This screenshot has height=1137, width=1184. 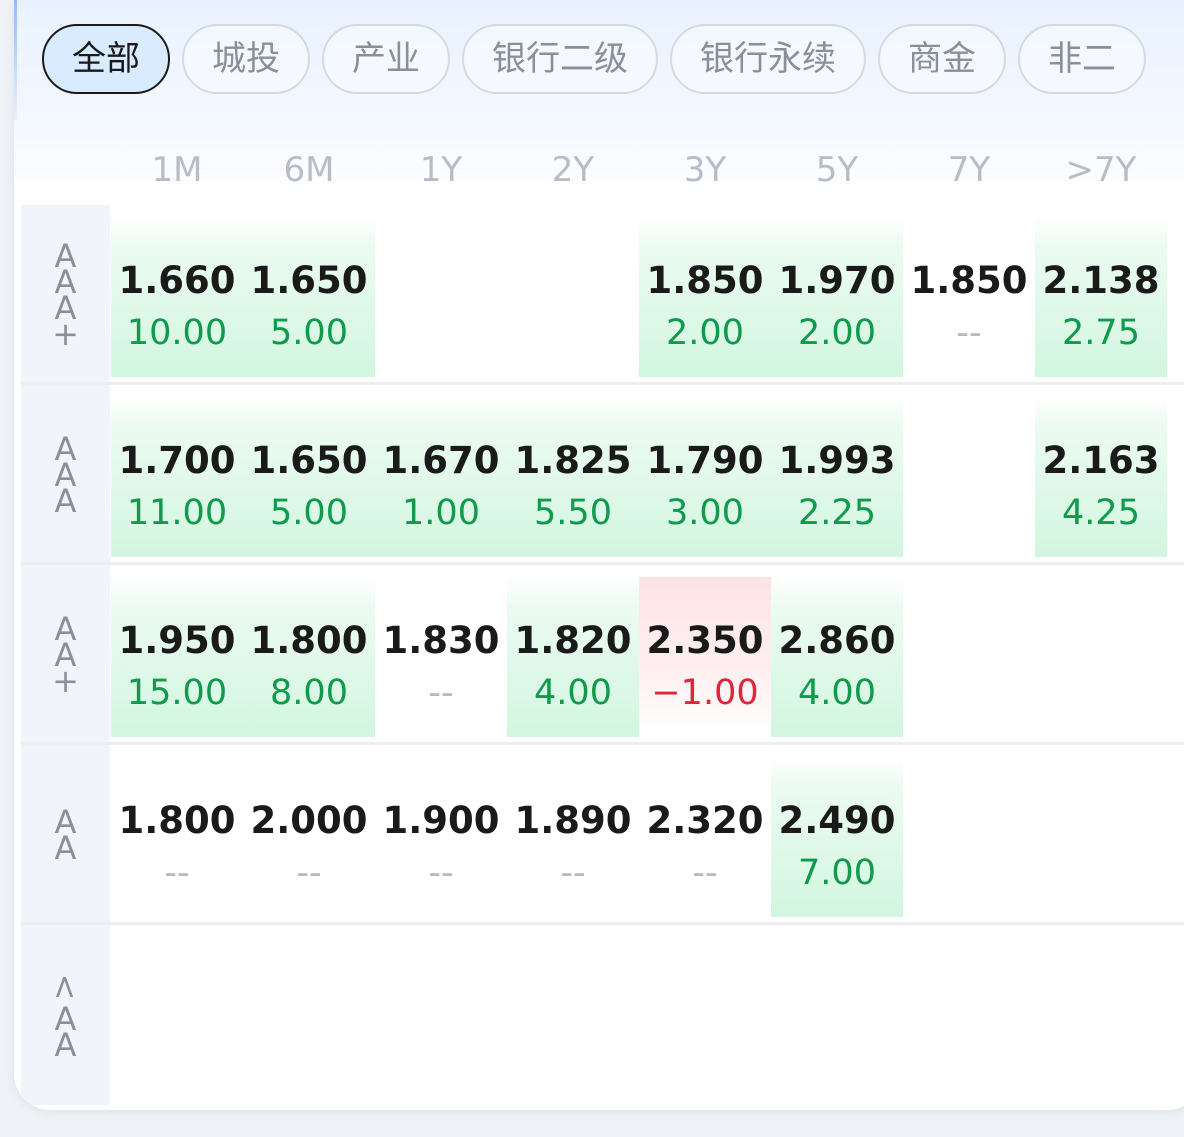 I want to click on change-value: 7.00, so click(x=837, y=873).